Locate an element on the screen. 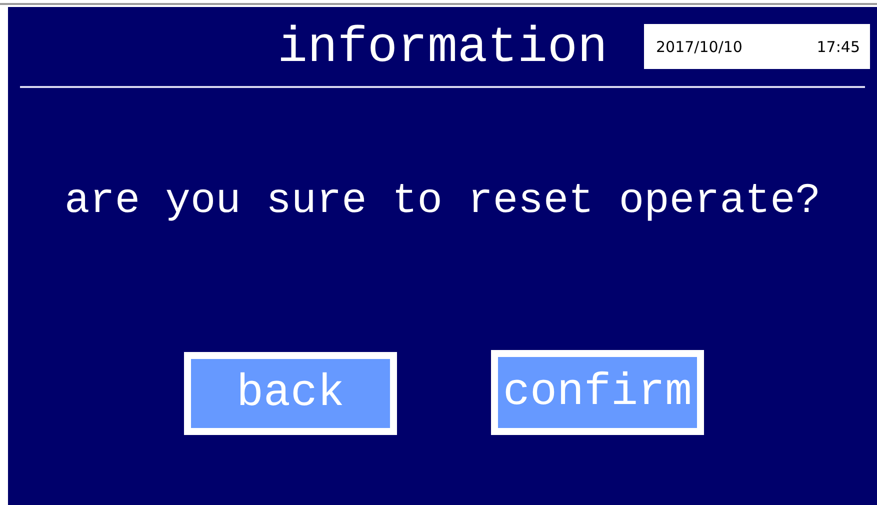 This screenshot has height=505, width=877. back-button: back is located at coordinates (290, 393).